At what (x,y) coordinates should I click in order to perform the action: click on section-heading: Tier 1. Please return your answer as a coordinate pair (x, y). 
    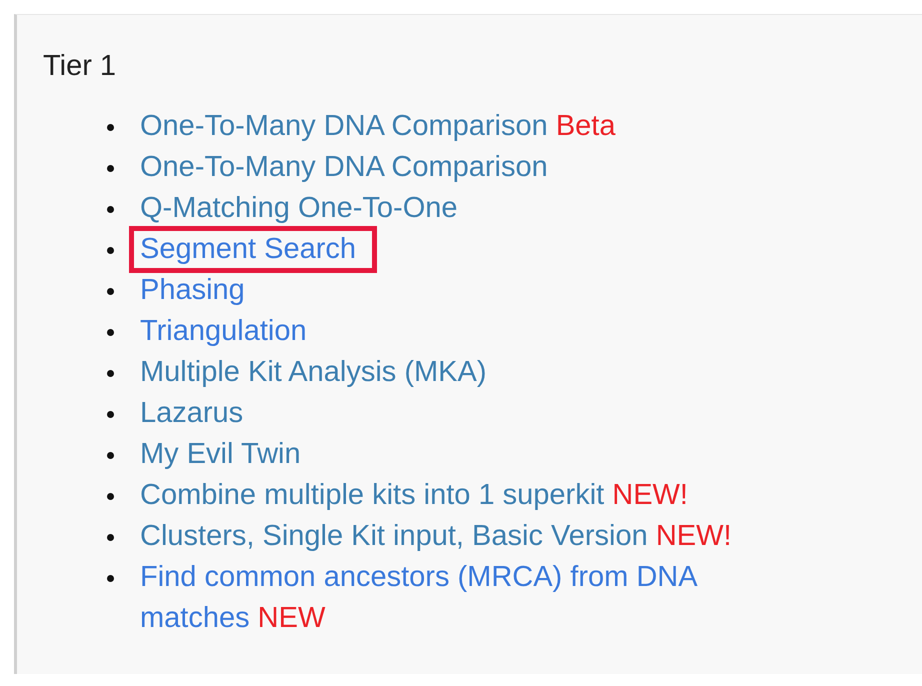
    Looking at the image, I should click on (80, 66).